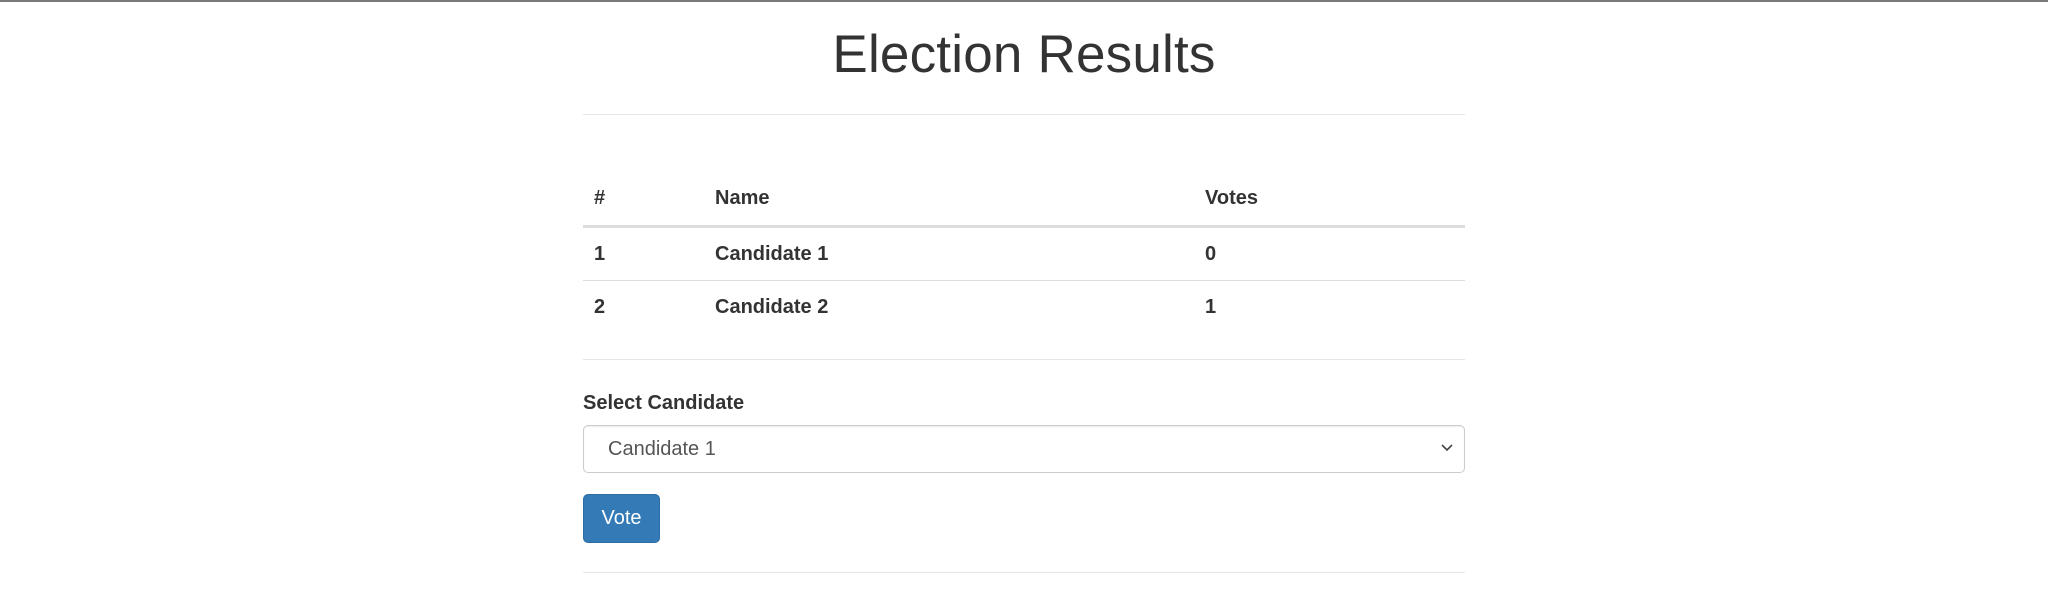 This screenshot has height=599, width=2048. What do you see at coordinates (600, 306) in the screenshot?
I see `cell-number: 2` at bounding box center [600, 306].